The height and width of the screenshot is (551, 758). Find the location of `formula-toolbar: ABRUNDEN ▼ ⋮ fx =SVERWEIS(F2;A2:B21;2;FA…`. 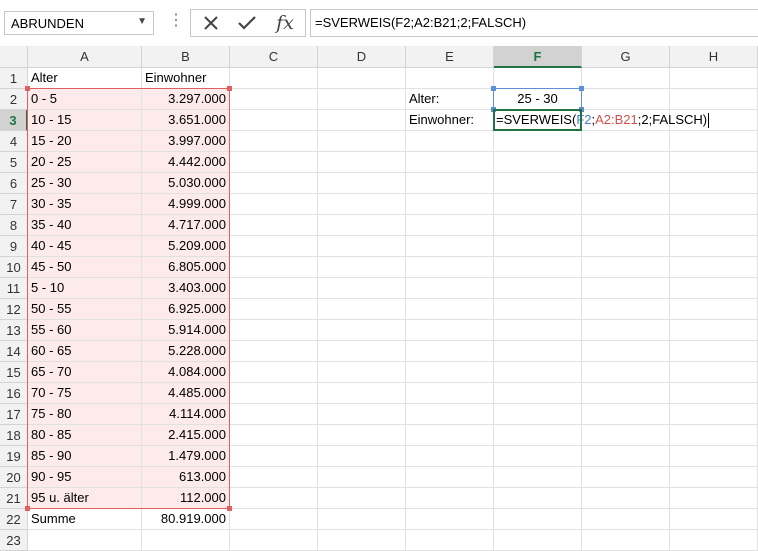

formula-toolbar: ABRUNDEN ▼ ⋮ fx =SVERWEIS(F2;A2:B21;2;FA… is located at coordinates (379, 23).